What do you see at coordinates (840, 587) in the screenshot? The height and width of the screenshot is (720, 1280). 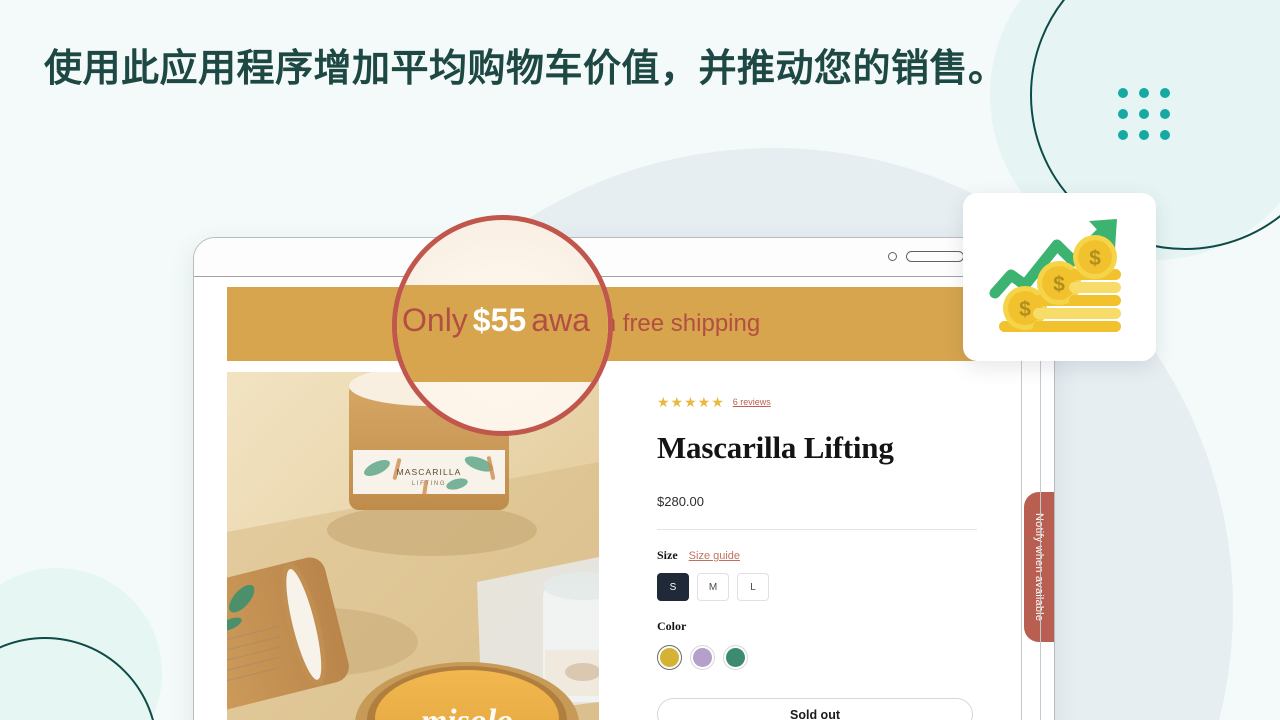 I see `size-selector: S M L` at bounding box center [840, 587].